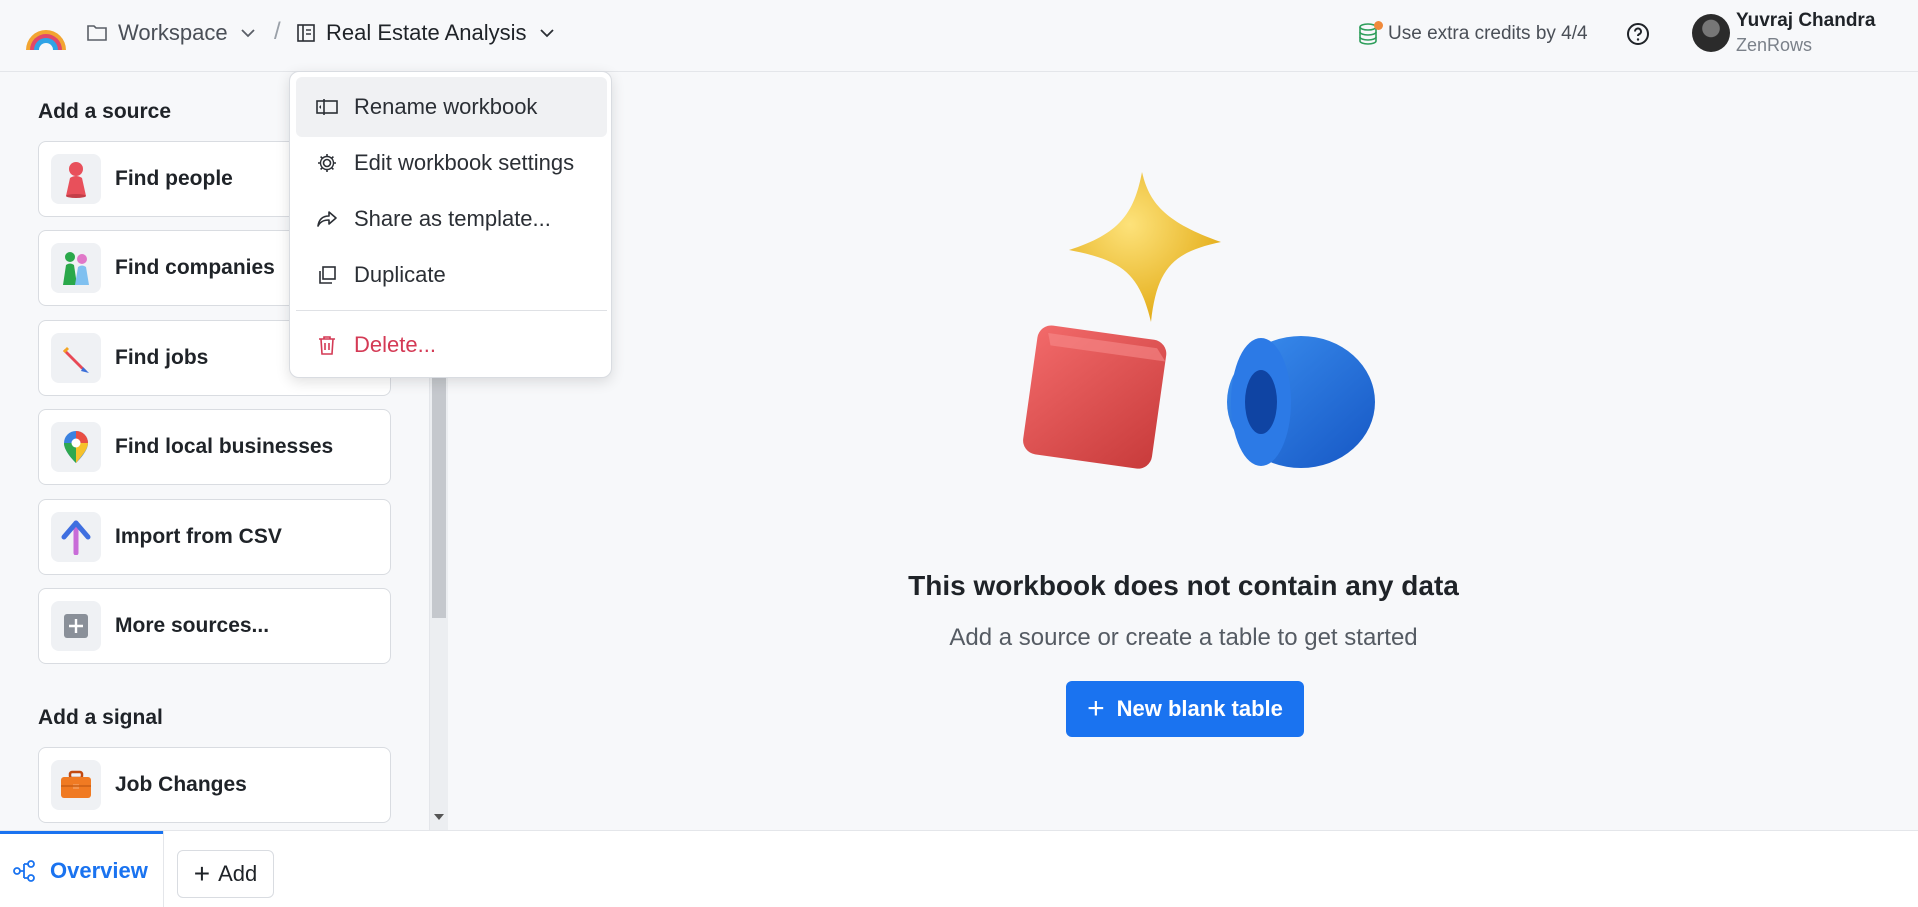  Describe the element at coordinates (195, 267) in the screenshot. I see `source-label: Find companies` at that location.